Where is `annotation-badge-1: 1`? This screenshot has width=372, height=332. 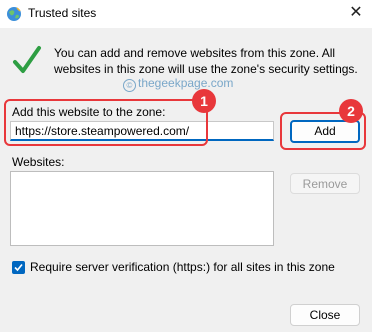 annotation-badge-1: 1 is located at coordinates (204, 101).